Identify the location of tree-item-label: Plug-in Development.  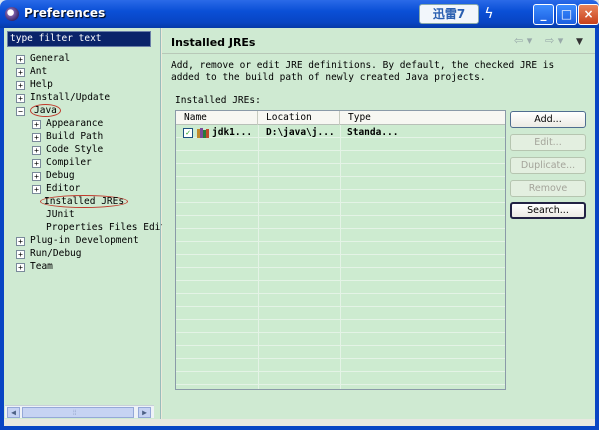
(84, 240).